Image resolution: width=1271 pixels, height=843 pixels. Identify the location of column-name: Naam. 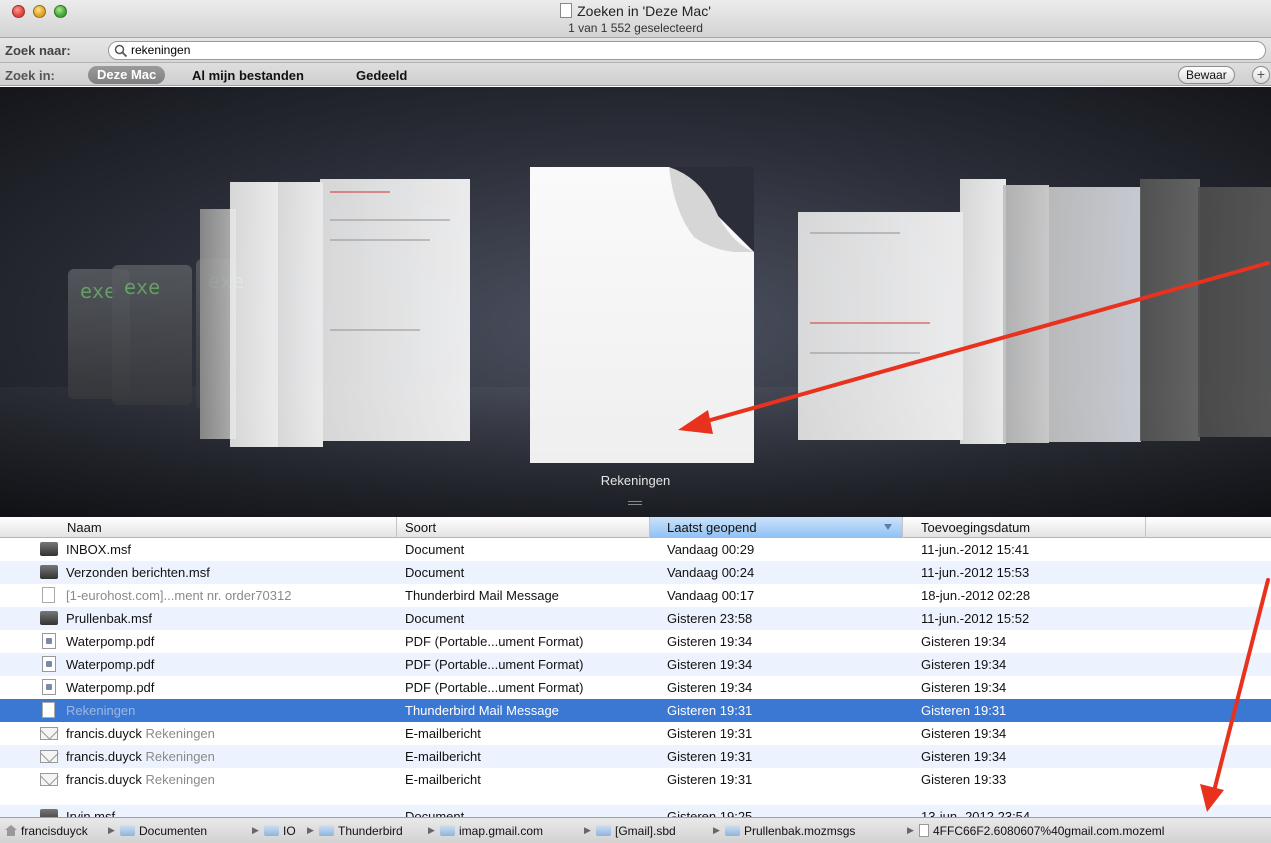
(198, 527).